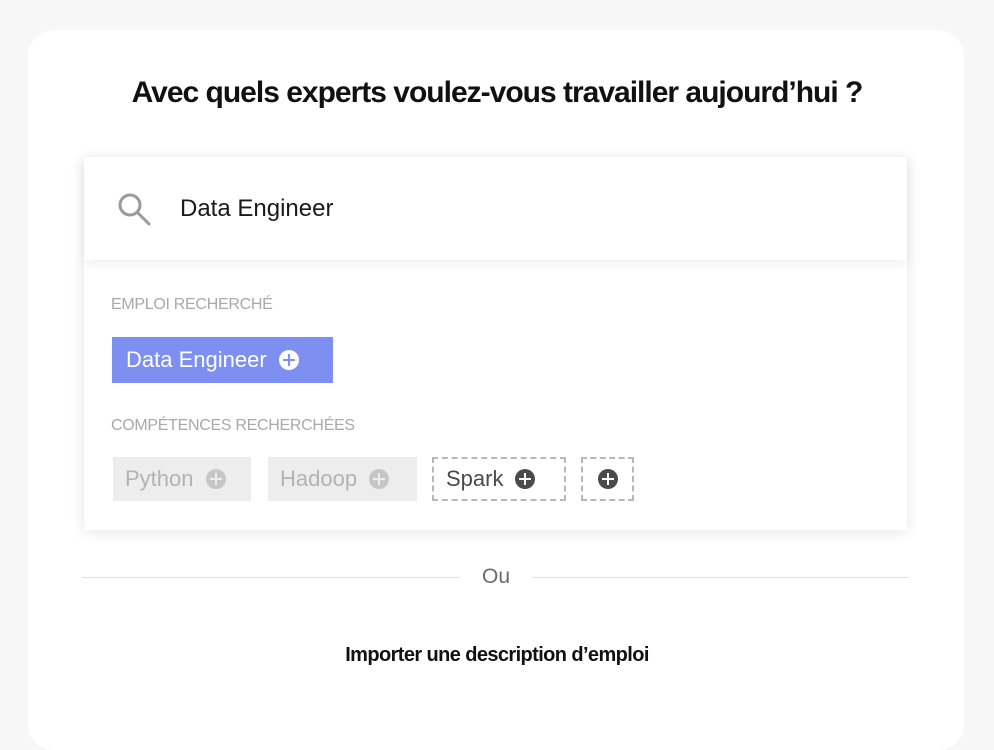 The width and height of the screenshot is (994, 750). Describe the element at coordinates (159, 478) in the screenshot. I see `skill-chip-label: Python` at that location.